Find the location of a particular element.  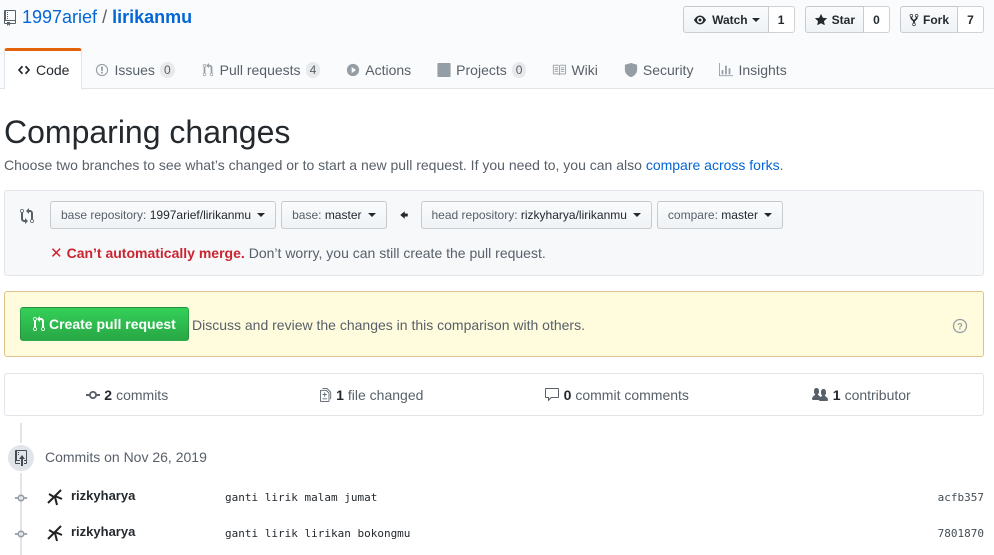

watch-button: Watch is located at coordinates (726, 19).